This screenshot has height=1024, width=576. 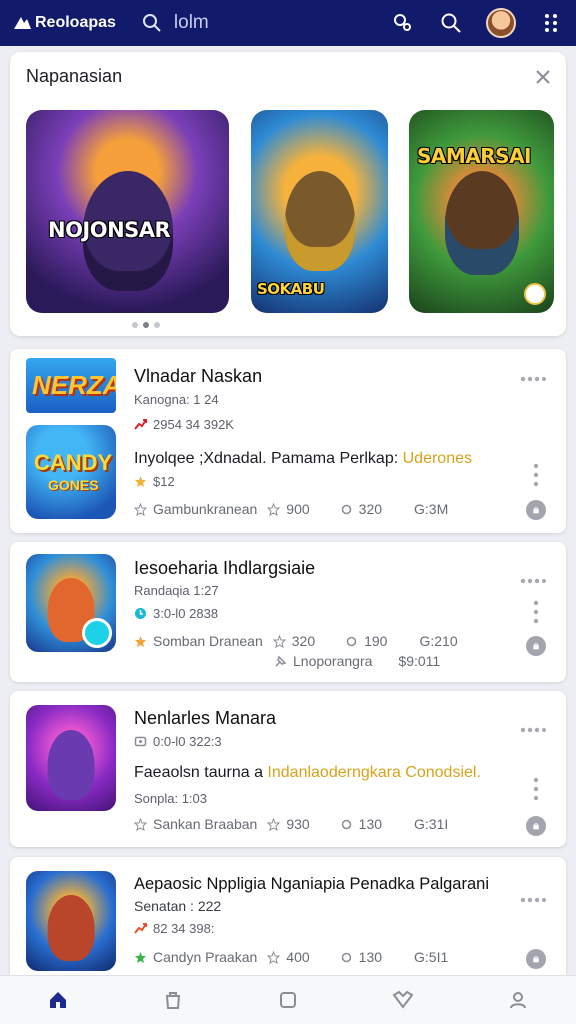 I want to click on avatar, so click(x=501, y=23).